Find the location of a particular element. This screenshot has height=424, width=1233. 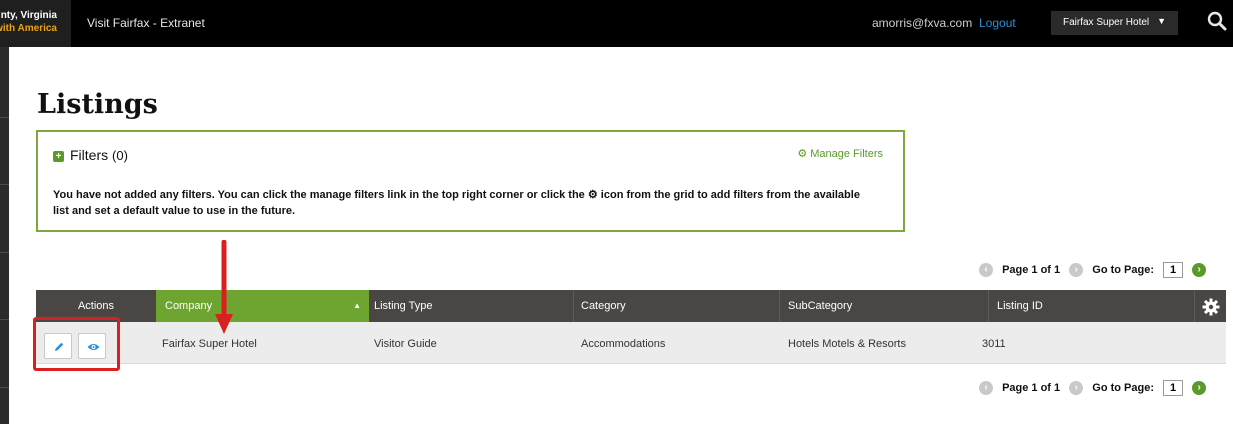

cell-listing-id: 3011 is located at coordinates (994, 344).